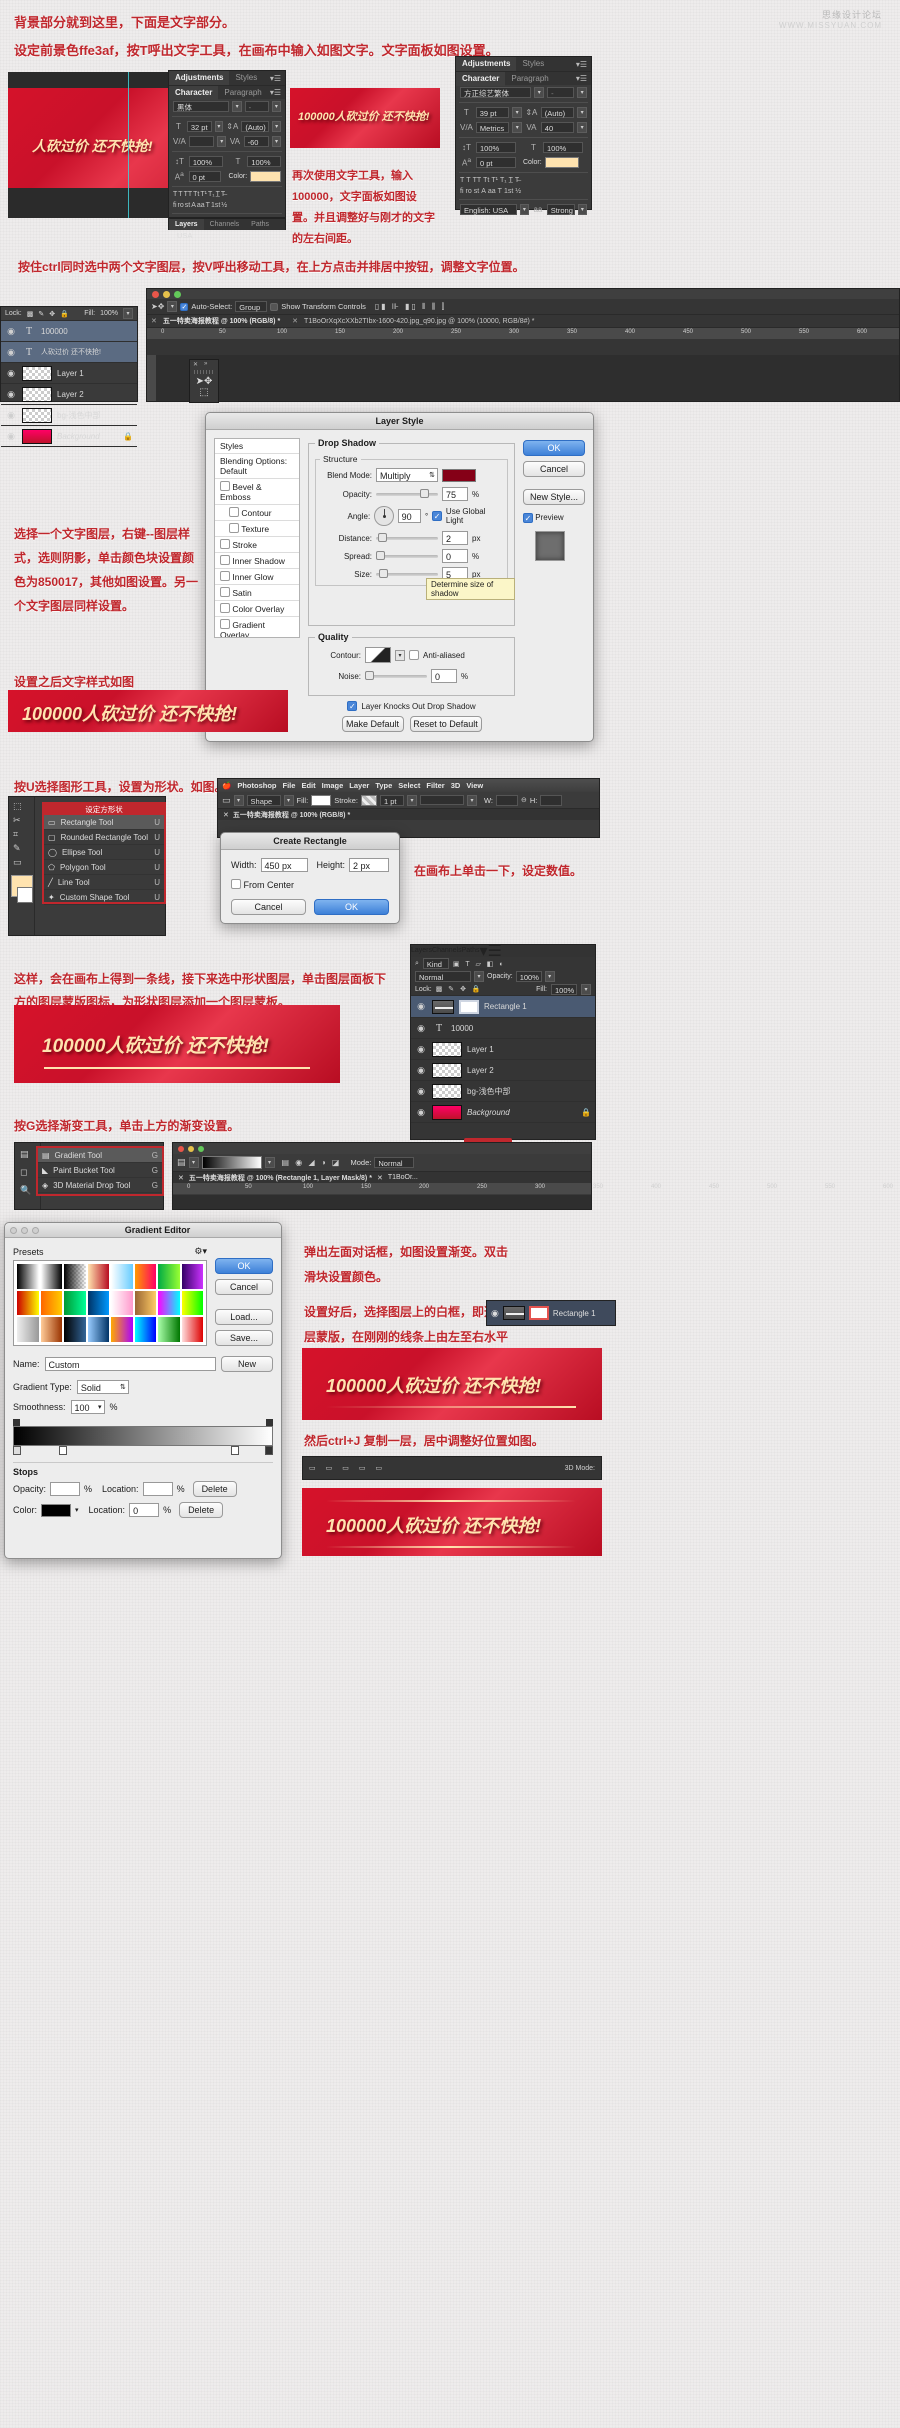  Describe the element at coordinates (486, 64) in the screenshot. I see `tab2-adjustments: Adjustments` at that location.